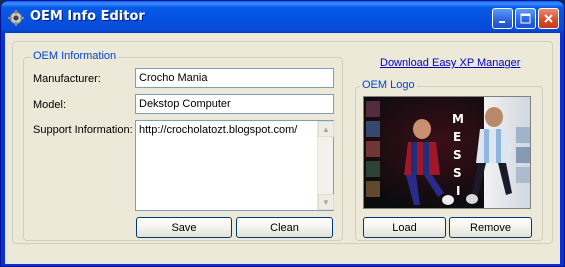 The image size is (565, 267). I want to click on vertical-scrollbar: ▲ ▼, so click(325, 165).